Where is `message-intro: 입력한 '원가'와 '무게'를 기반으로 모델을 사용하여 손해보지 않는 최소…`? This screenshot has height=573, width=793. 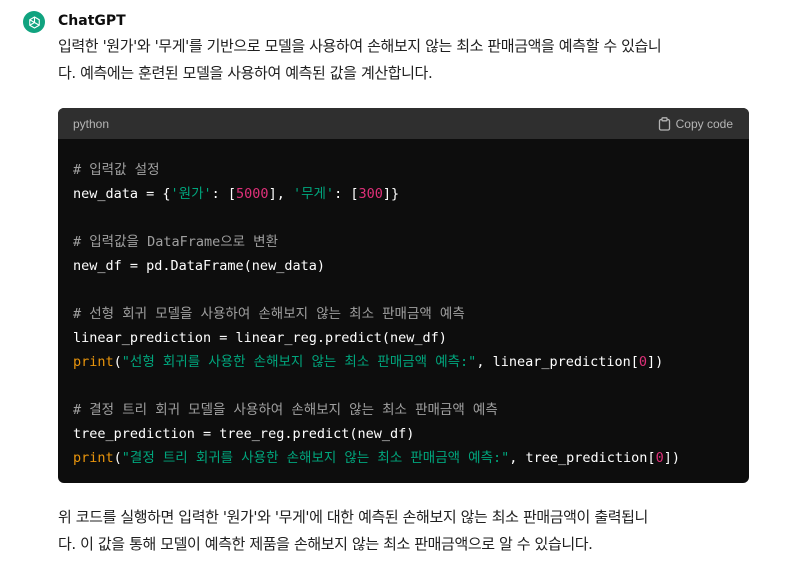
message-intro: 입력한 '원가'와 '무게'를 기반으로 모델을 사용하여 손해보지 않는 최소… is located at coordinates (408, 60).